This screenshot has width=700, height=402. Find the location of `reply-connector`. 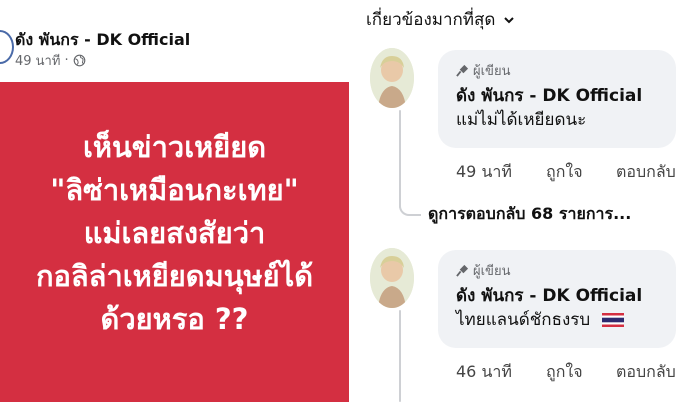

reply-connector is located at coordinates (410, 203).